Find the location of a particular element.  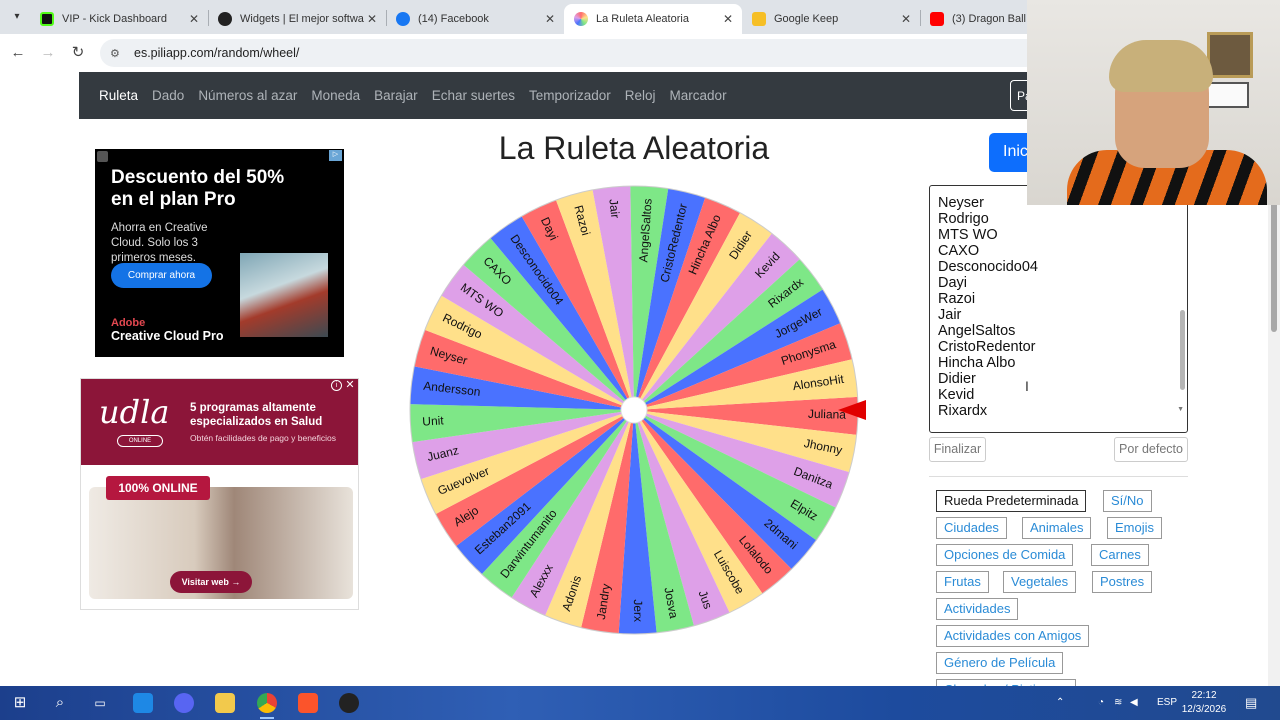

close-icon: ✕ is located at coordinates (350, 385).